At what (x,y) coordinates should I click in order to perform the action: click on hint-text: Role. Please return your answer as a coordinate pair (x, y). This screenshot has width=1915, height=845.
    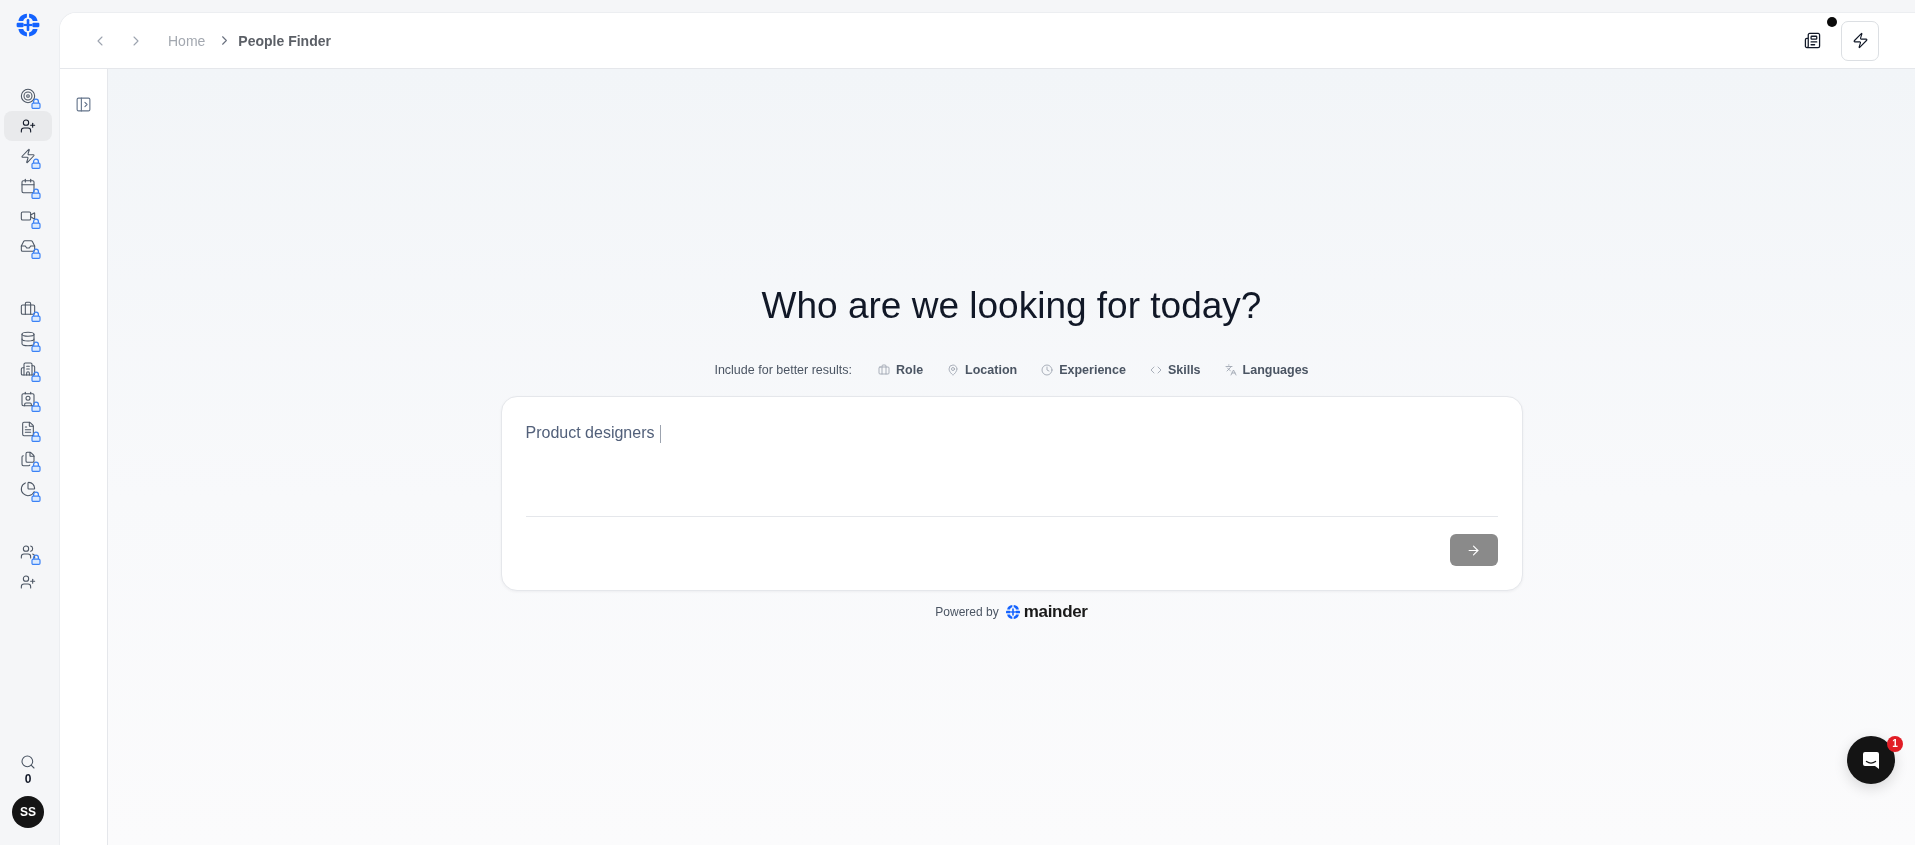
    Looking at the image, I should click on (910, 370).